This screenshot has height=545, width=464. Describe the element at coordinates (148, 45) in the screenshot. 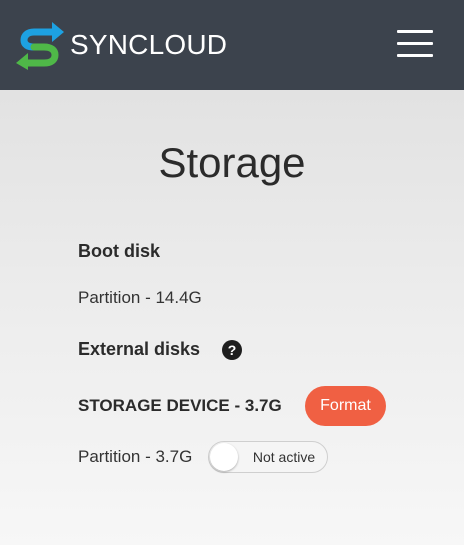

I see `brand-name: SYNCLOUD` at that location.